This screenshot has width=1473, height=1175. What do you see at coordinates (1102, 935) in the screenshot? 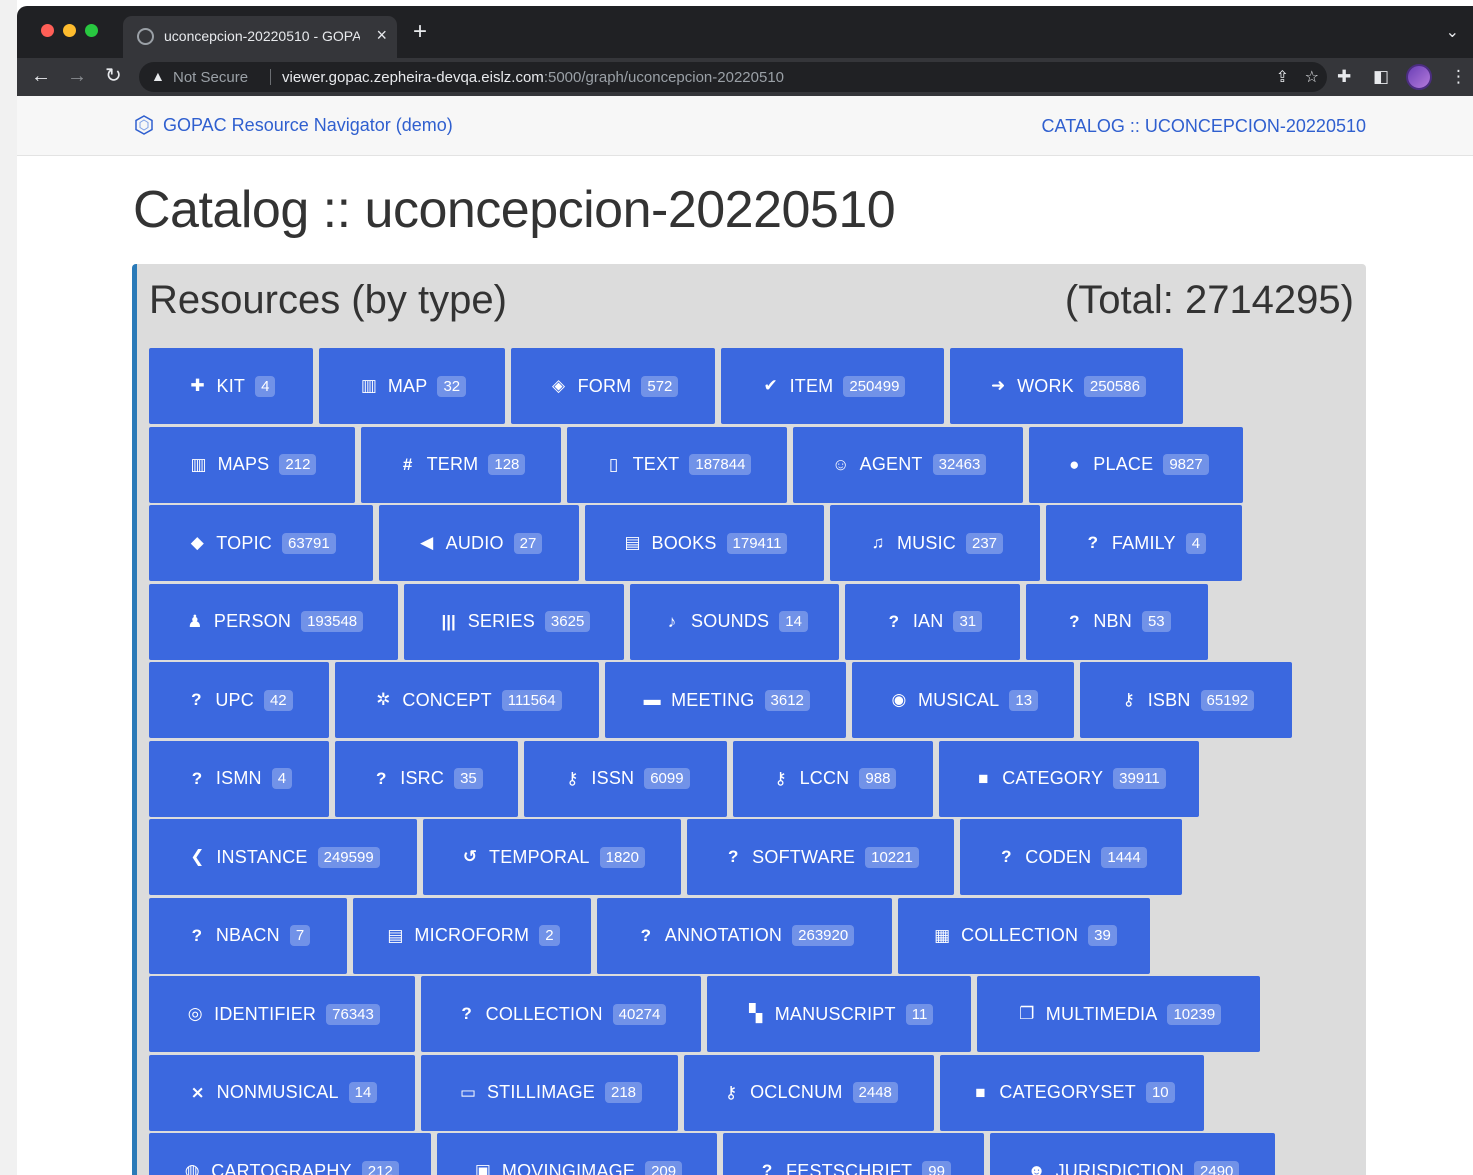
I see `count-badge: 39` at bounding box center [1102, 935].